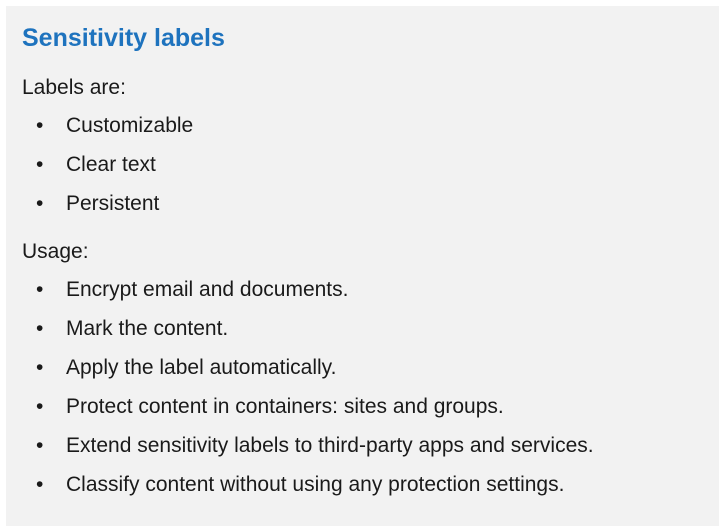 The height and width of the screenshot is (532, 725). Describe the element at coordinates (111, 164) in the screenshot. I see `list-item-text: Clear text` at that location.